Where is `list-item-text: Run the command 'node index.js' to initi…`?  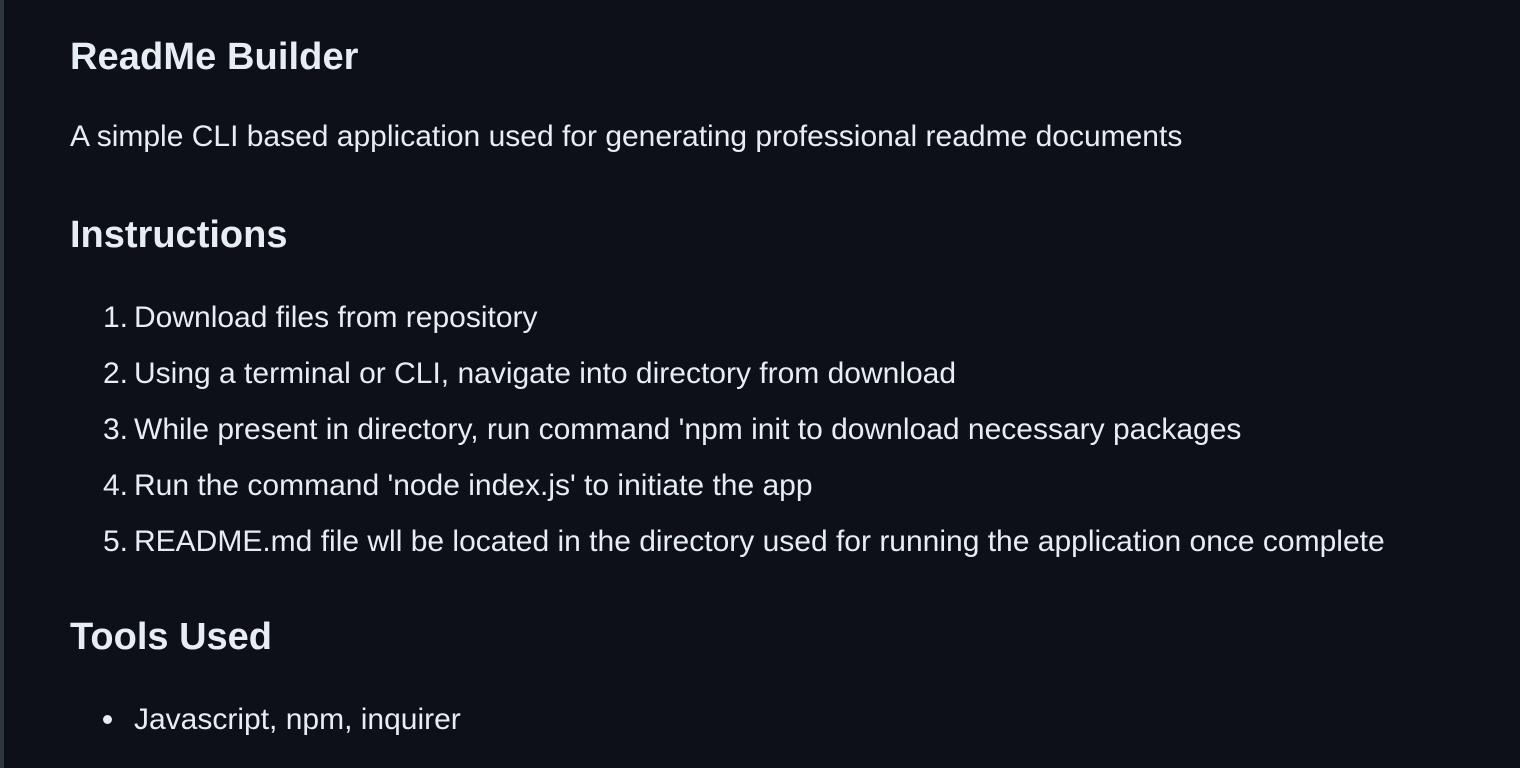
list-item-text: Run the command 'node index.js' to initi… is located at coordinates (473, 485).